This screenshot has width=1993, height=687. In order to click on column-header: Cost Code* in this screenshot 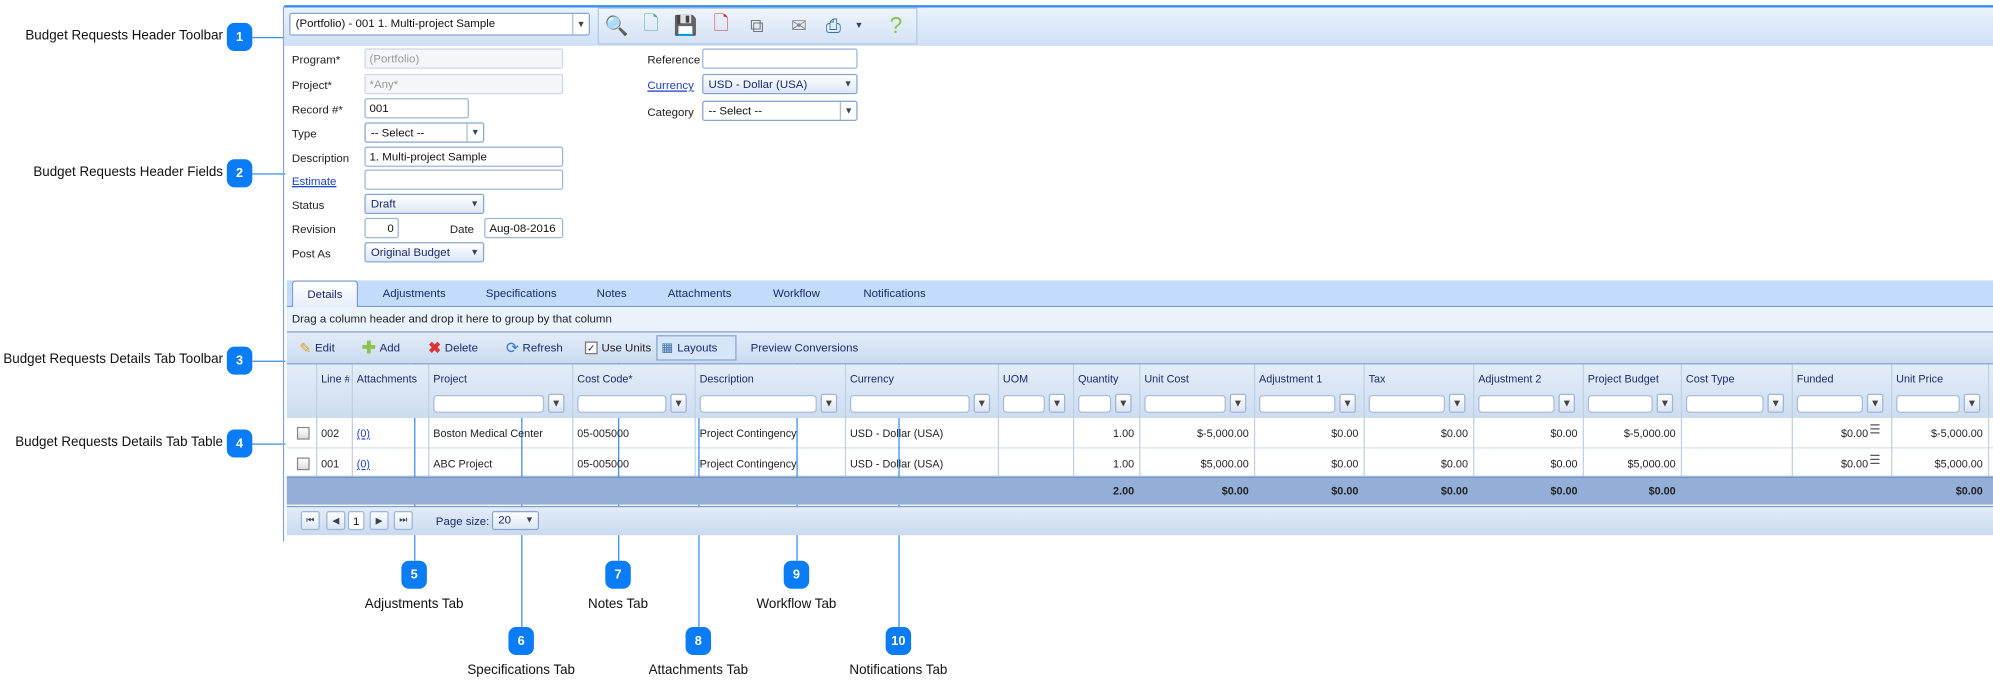, I will do `click(634, 378)`.